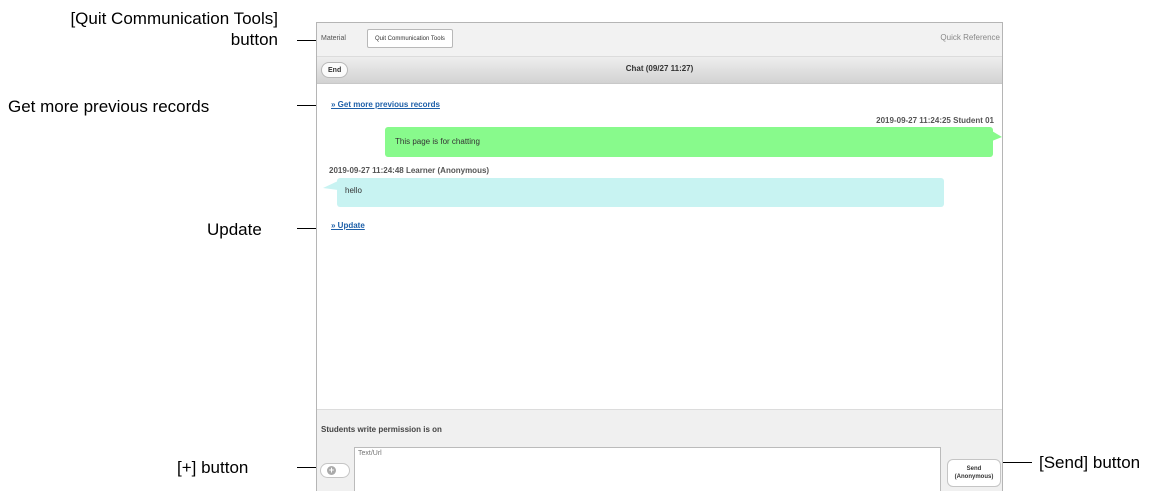 The height and width of the screenshot is (491, 1167). What do you see at coordinates (330, 185) in the screenshot?
I see `bubble-tail-left-icon` at bounding box center [330, 185].